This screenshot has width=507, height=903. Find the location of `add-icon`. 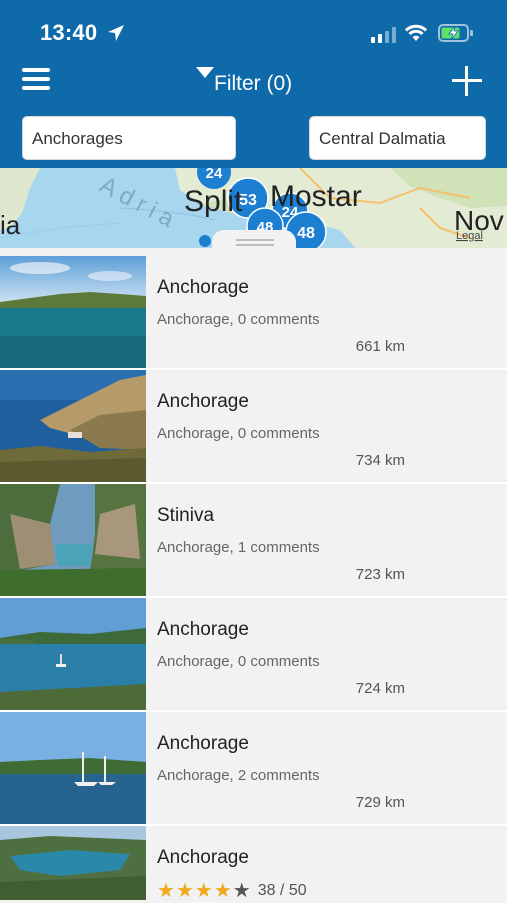

add-icon is located at coordinates (467, 81).